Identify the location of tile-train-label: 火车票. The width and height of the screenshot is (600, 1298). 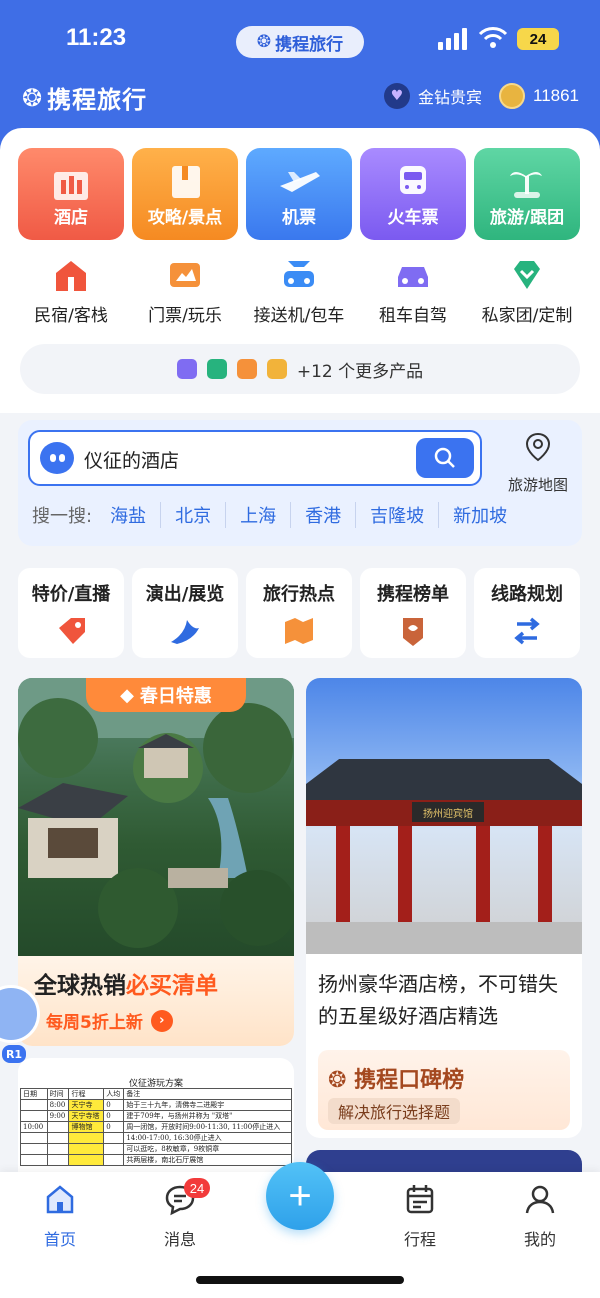
(413, 218).